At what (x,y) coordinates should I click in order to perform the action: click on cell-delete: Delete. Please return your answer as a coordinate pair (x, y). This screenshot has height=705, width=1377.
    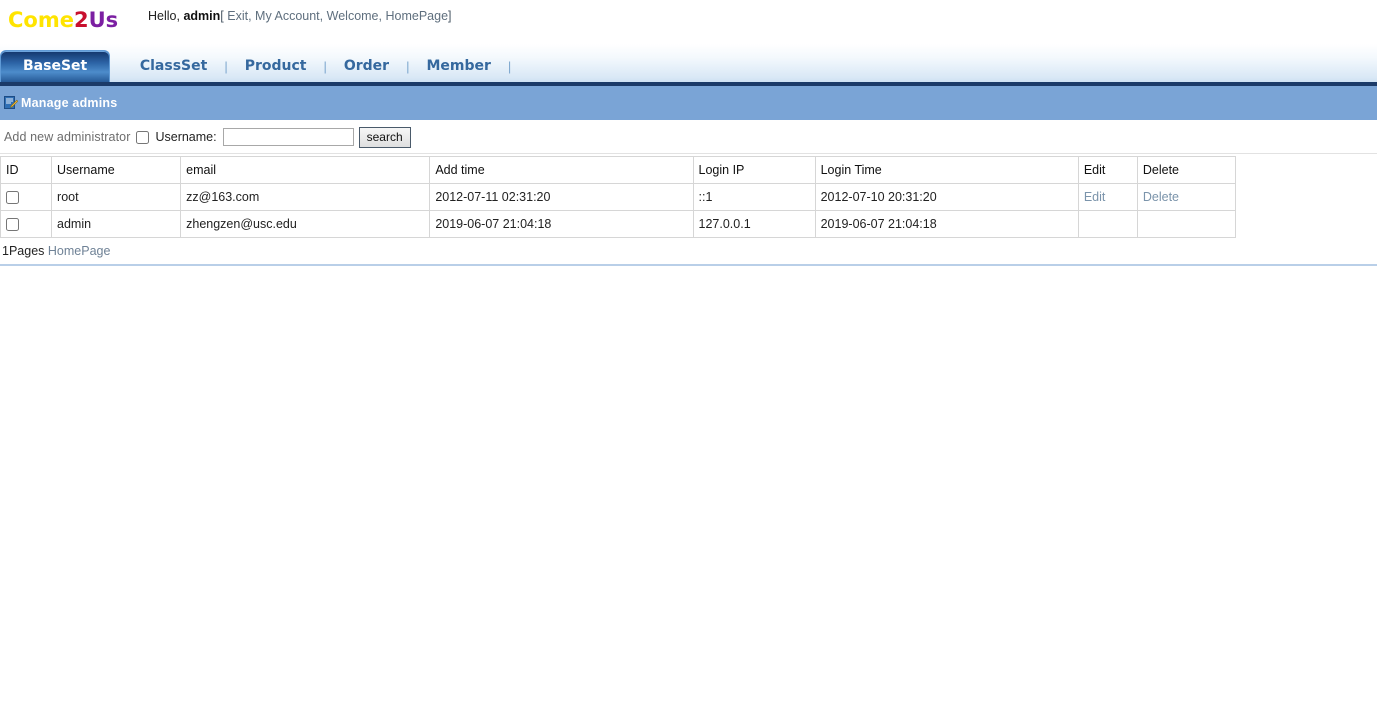
    Looking at the image, I should click on (1186, 197).